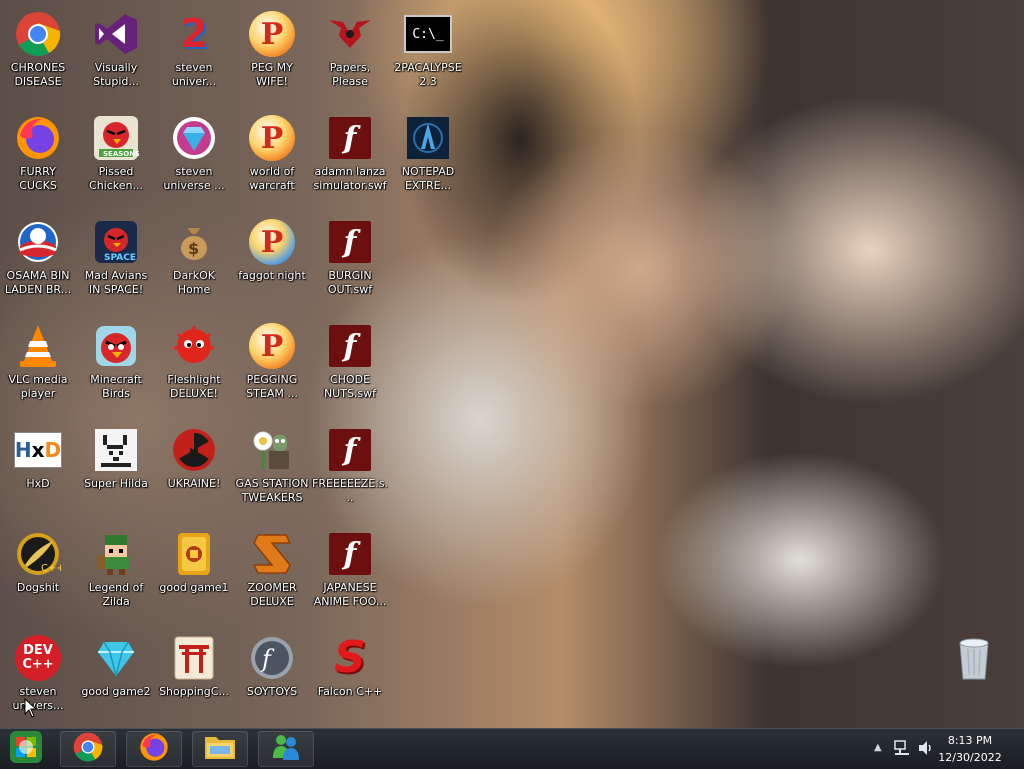  What do you see at coordinates (38, 366) in the screenshot?
I see `desktop-icon-vlc: VLC media player` at bounding box center [38, 366].